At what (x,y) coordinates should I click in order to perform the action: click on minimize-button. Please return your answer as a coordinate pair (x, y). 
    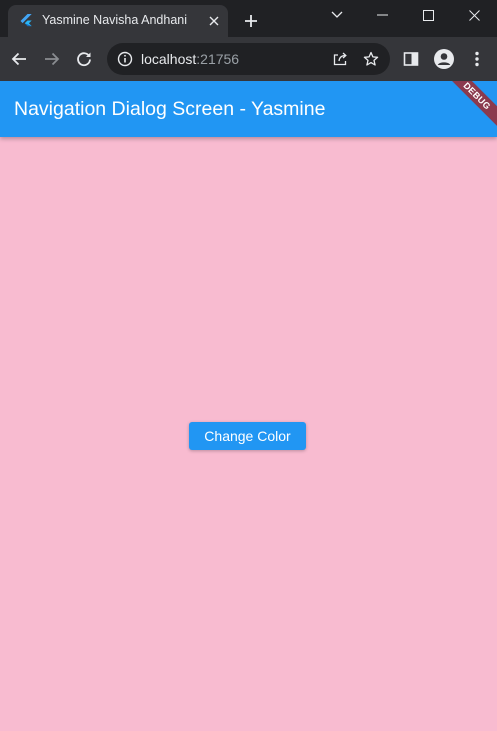
    Looking at the image, I should click on (382, 15).